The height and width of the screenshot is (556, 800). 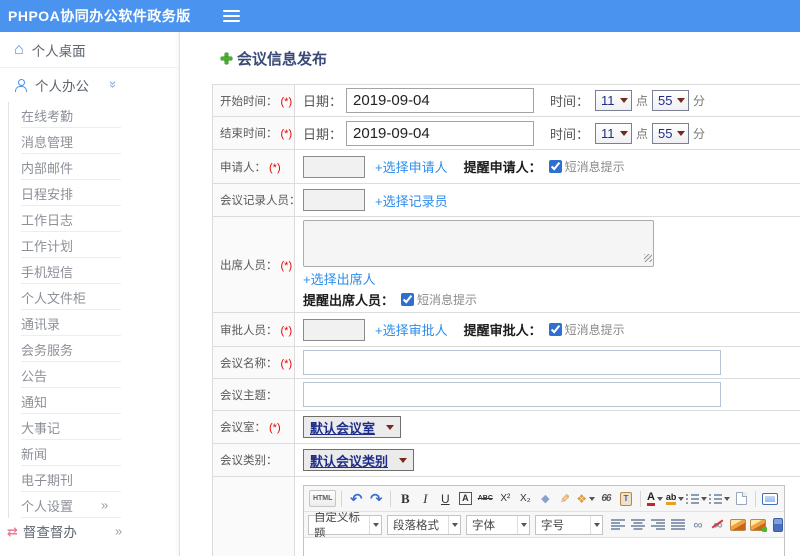 I want to click on fullscreen-button, so click(x=770, y=498).